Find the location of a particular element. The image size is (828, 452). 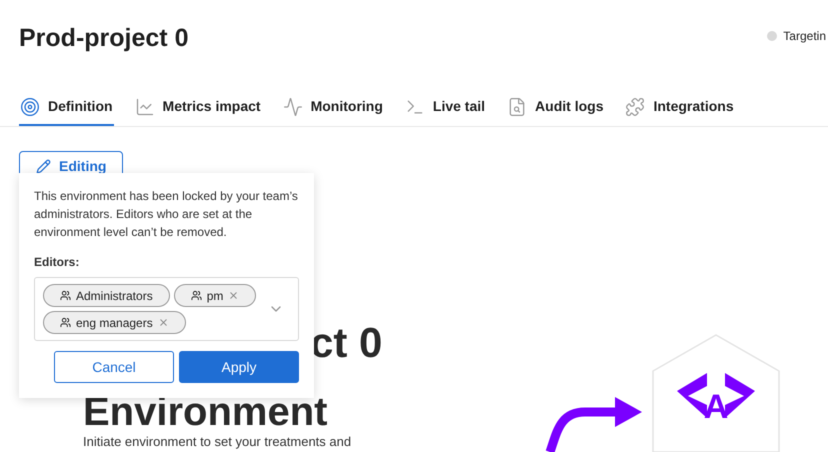

tab: Integrations is located at coordinates (679, 108).